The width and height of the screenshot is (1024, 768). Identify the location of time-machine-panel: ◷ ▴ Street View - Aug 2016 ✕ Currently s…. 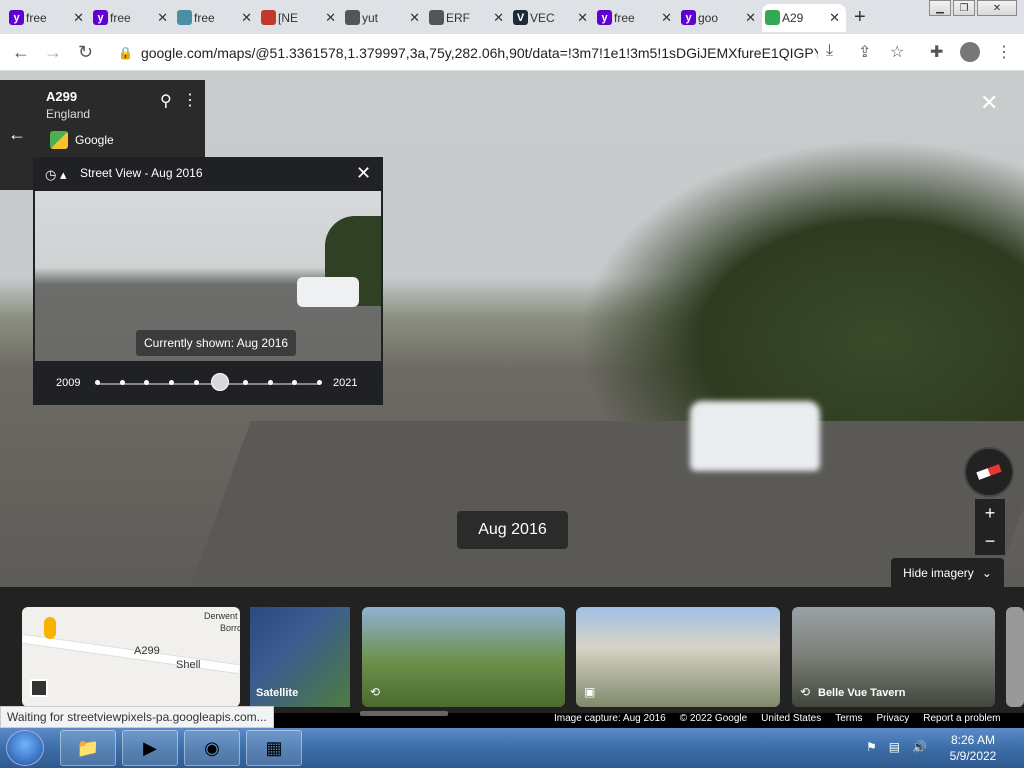
(208, 281).